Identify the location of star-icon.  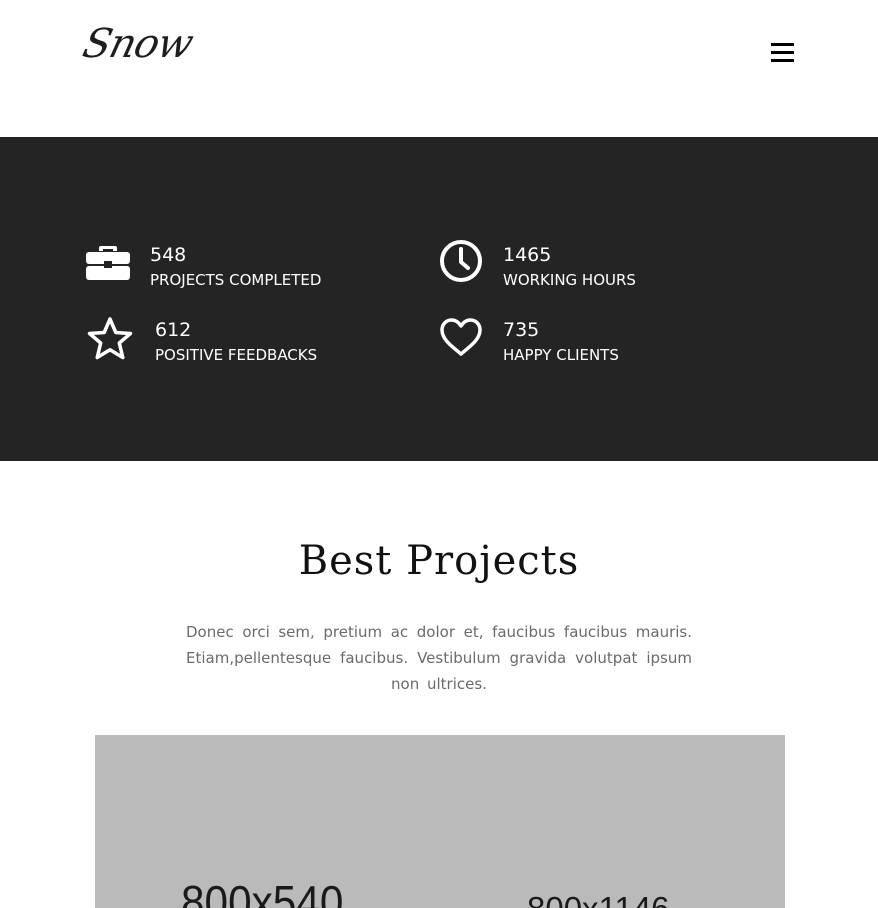
(110, 338).